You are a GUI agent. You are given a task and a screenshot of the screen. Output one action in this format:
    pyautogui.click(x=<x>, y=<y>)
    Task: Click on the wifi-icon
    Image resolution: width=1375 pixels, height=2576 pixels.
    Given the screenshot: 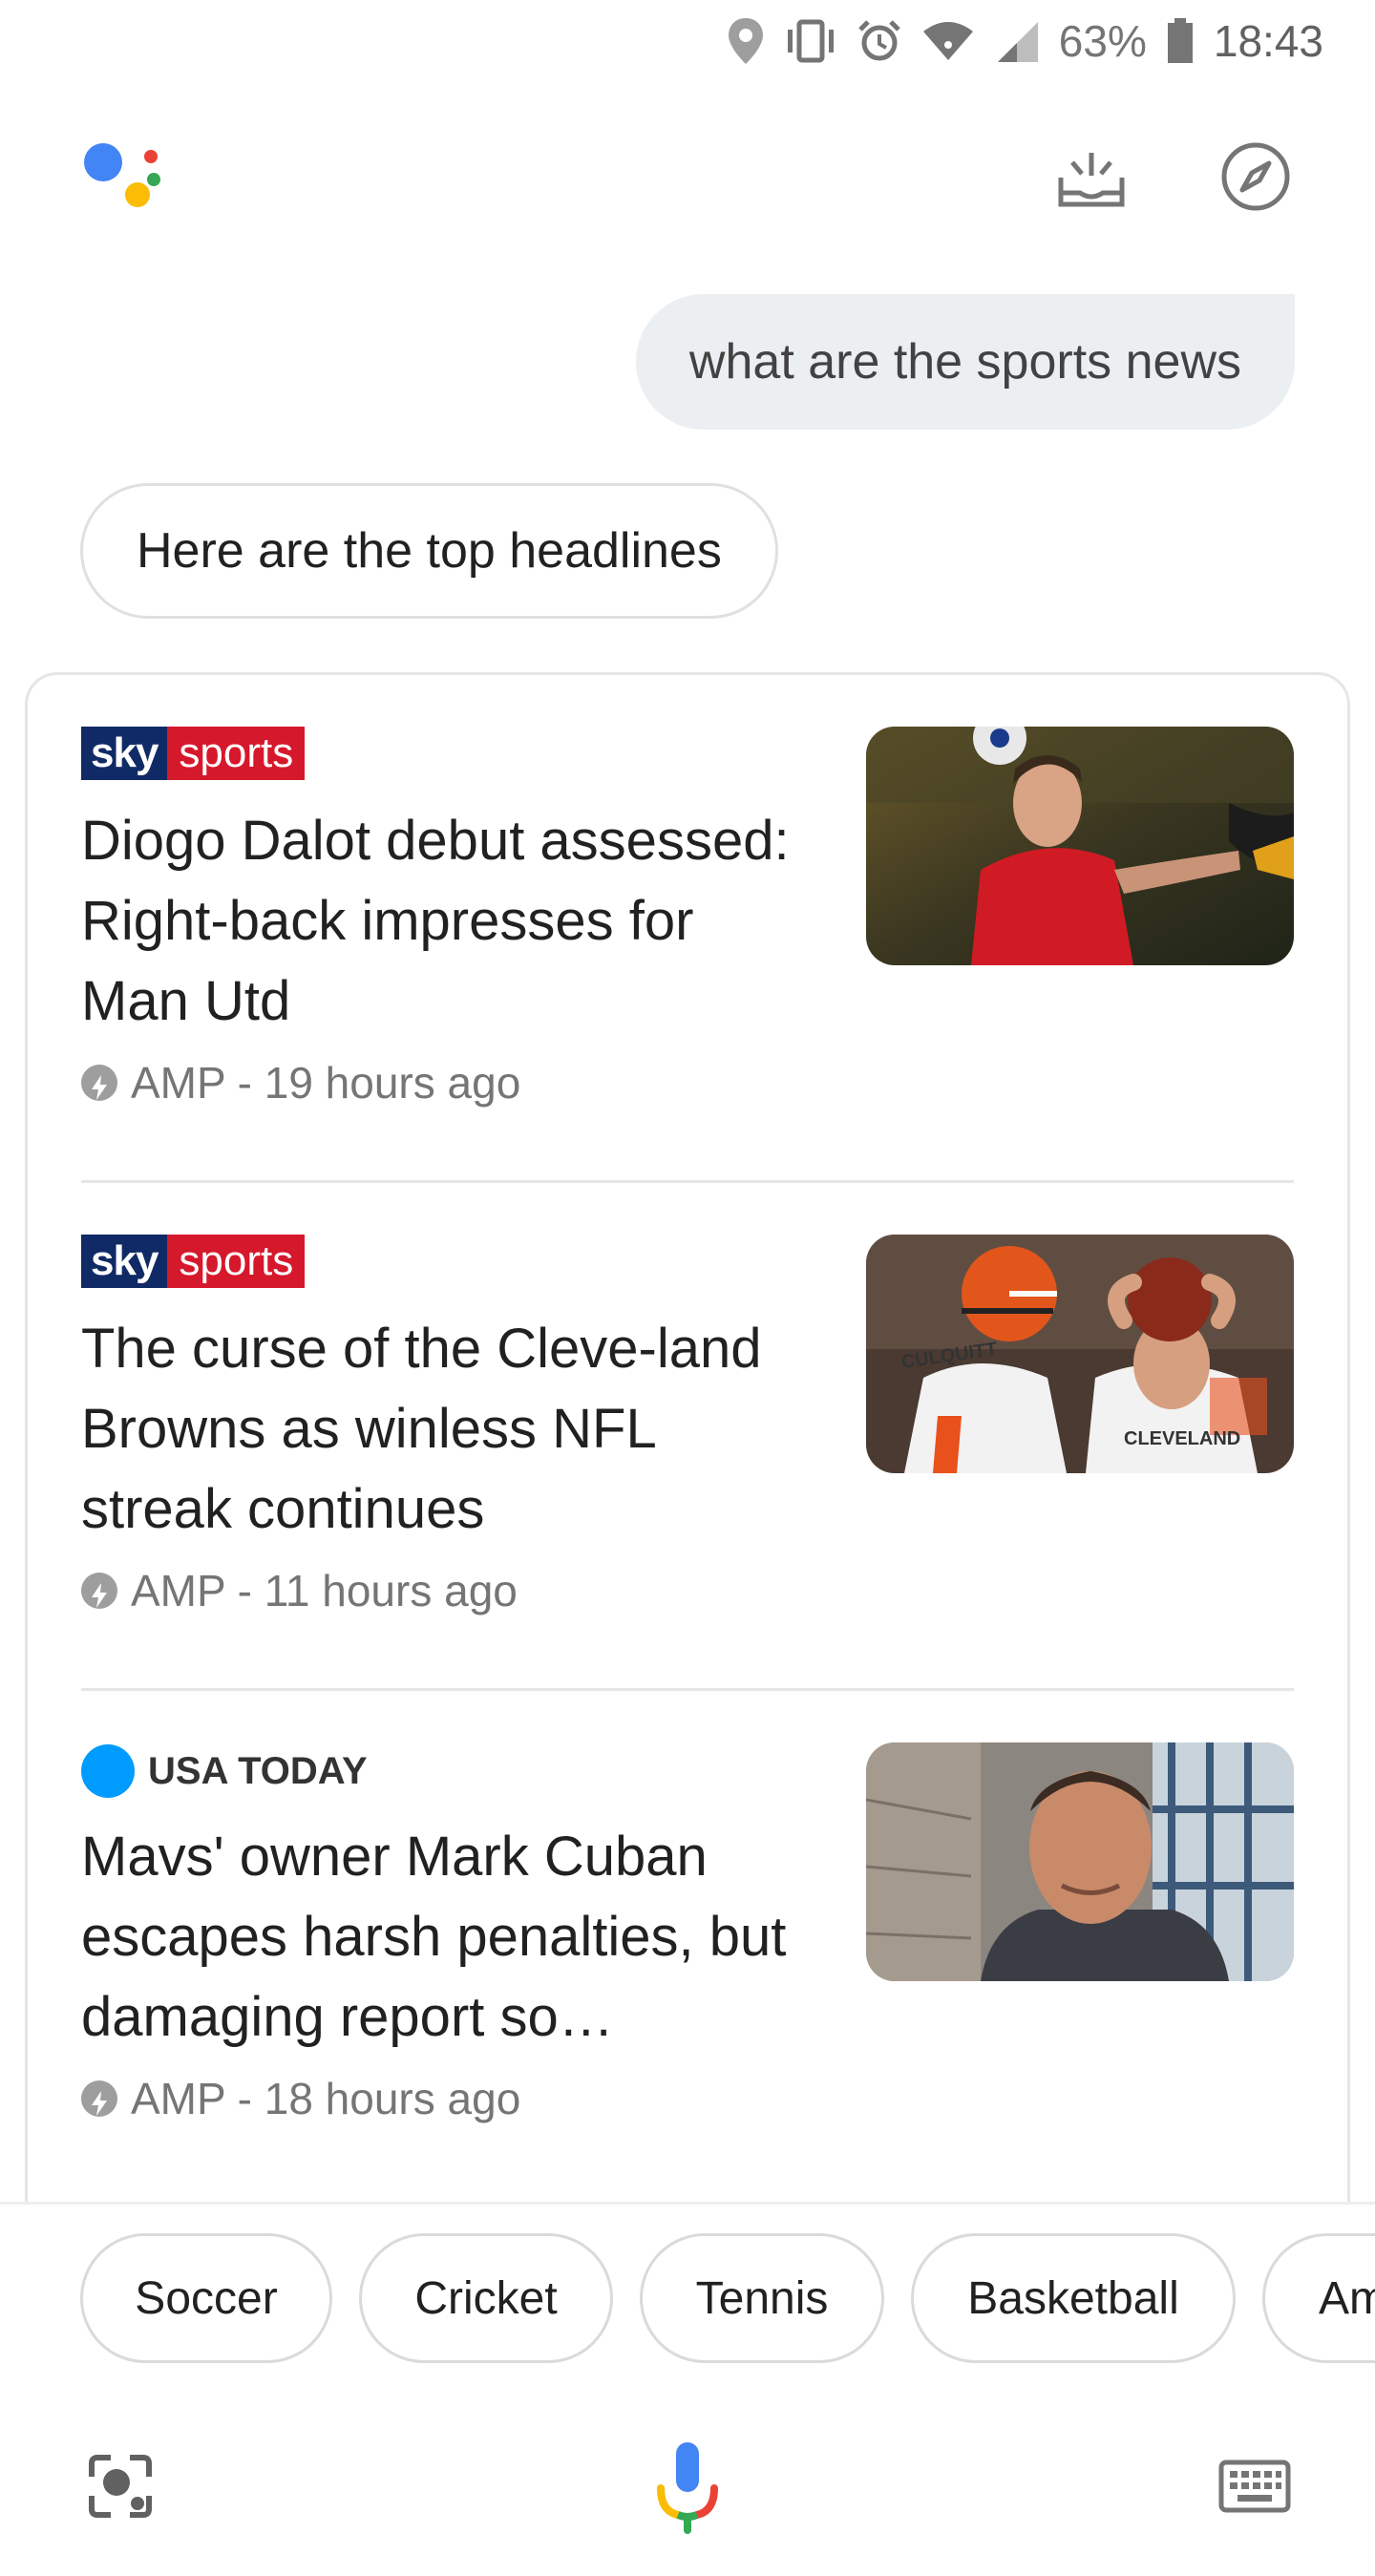 What is the action you would take?
    pyautogui.click(x=948, y=41)
    